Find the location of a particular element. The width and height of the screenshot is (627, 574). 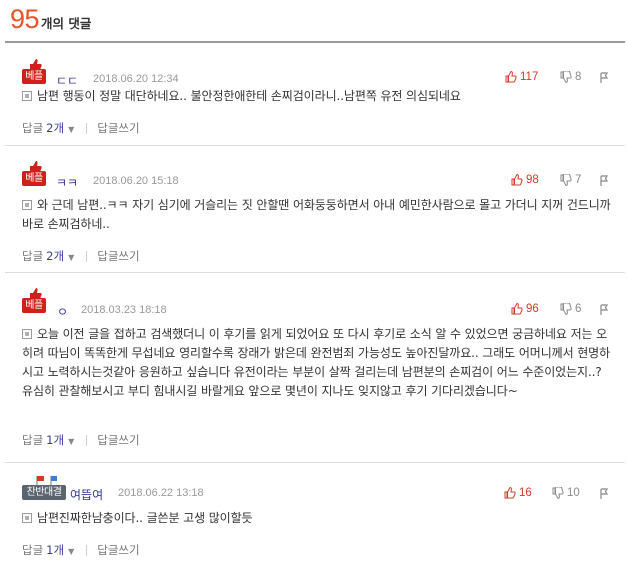

dislike-button: 8 is located at coordinates (570, 77).